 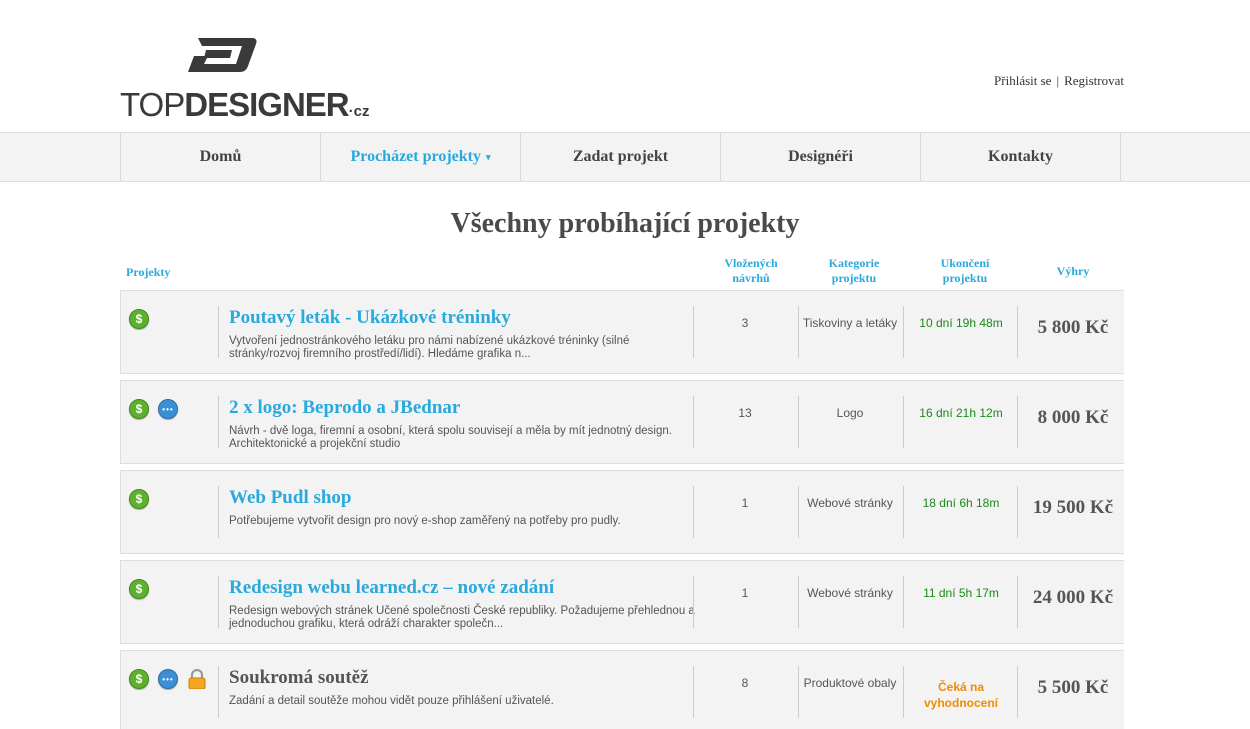 What do you see at coordinates (359, 111) in the screenshot?
I see `logo-text-cz: ·cz` at bounding box center [359, 111].